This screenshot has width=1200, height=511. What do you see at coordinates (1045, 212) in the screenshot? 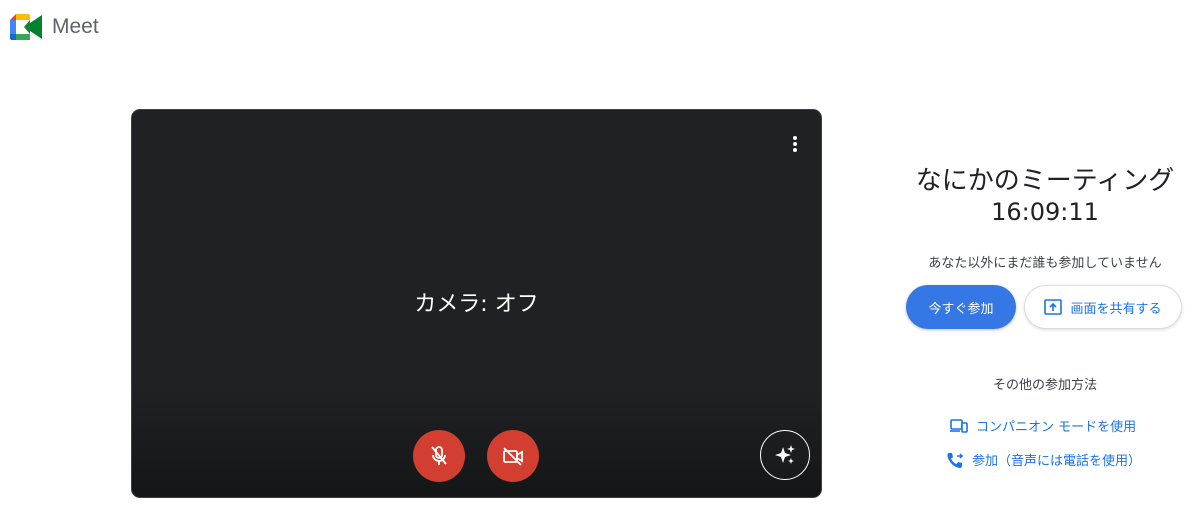
I see `meeting-time: 16:09:11` at bounding box center [1045, 212].